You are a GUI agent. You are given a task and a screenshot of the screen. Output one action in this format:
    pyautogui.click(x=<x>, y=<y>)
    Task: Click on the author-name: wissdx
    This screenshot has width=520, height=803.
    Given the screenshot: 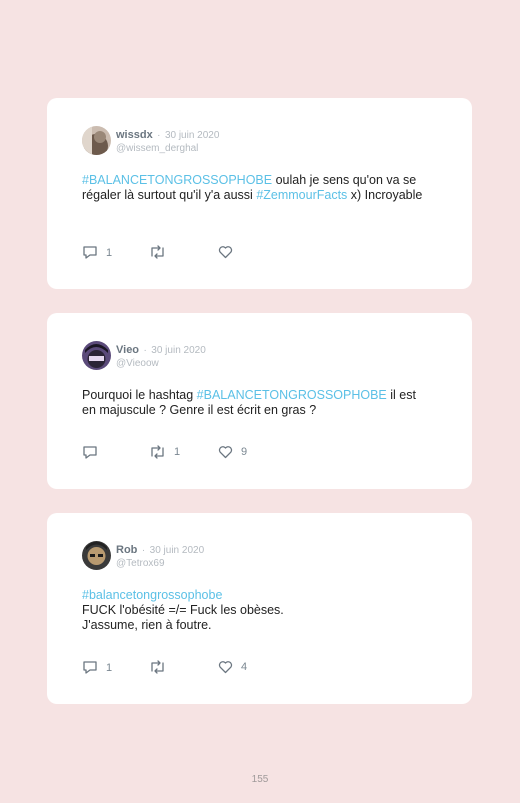 What is the action you would take?
    pyautogui.click(x=134, y=135)
    